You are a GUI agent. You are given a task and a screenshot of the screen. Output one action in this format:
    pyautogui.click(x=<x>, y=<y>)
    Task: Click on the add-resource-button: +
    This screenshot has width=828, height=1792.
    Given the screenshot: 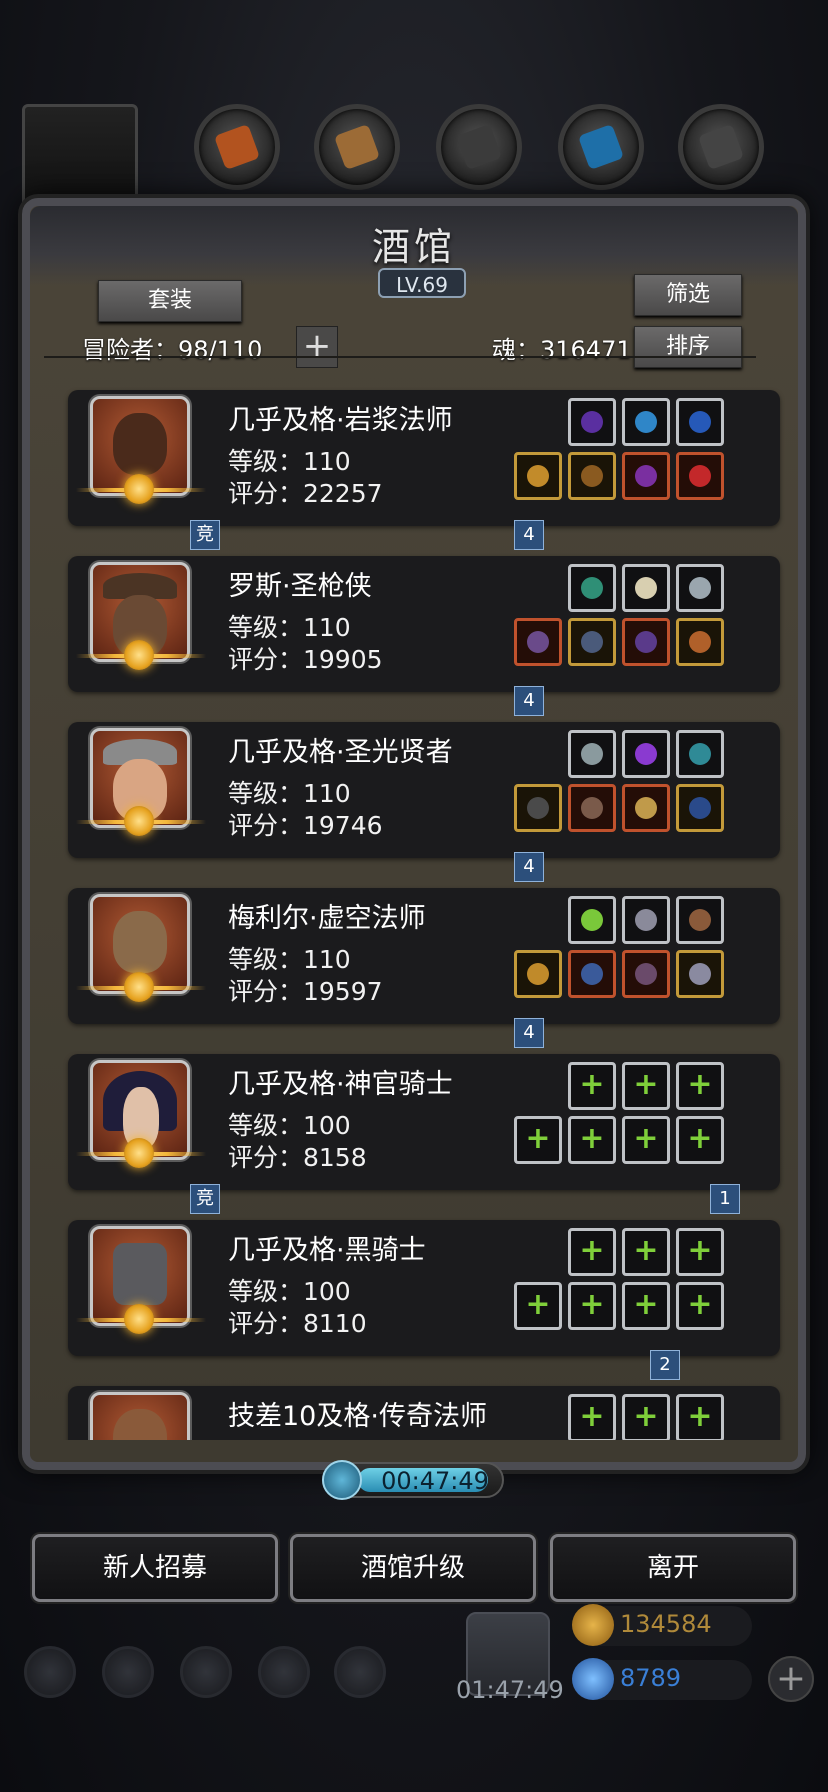 What is the action you would take?
    pyautogui.click(x=791, y=1679)
    